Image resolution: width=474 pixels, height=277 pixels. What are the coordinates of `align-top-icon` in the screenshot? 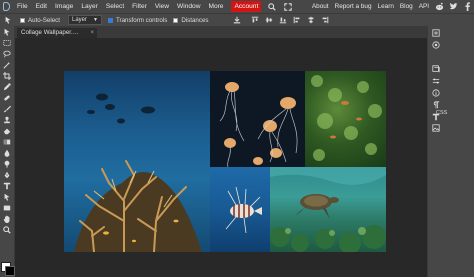 It's located at (255, 20).